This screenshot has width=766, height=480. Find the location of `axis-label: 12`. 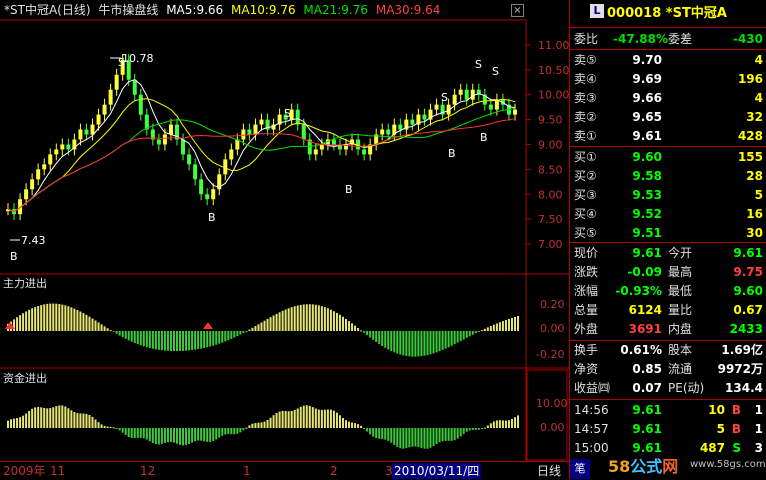

axis-label: 12 is located at coordinates (148, 471).